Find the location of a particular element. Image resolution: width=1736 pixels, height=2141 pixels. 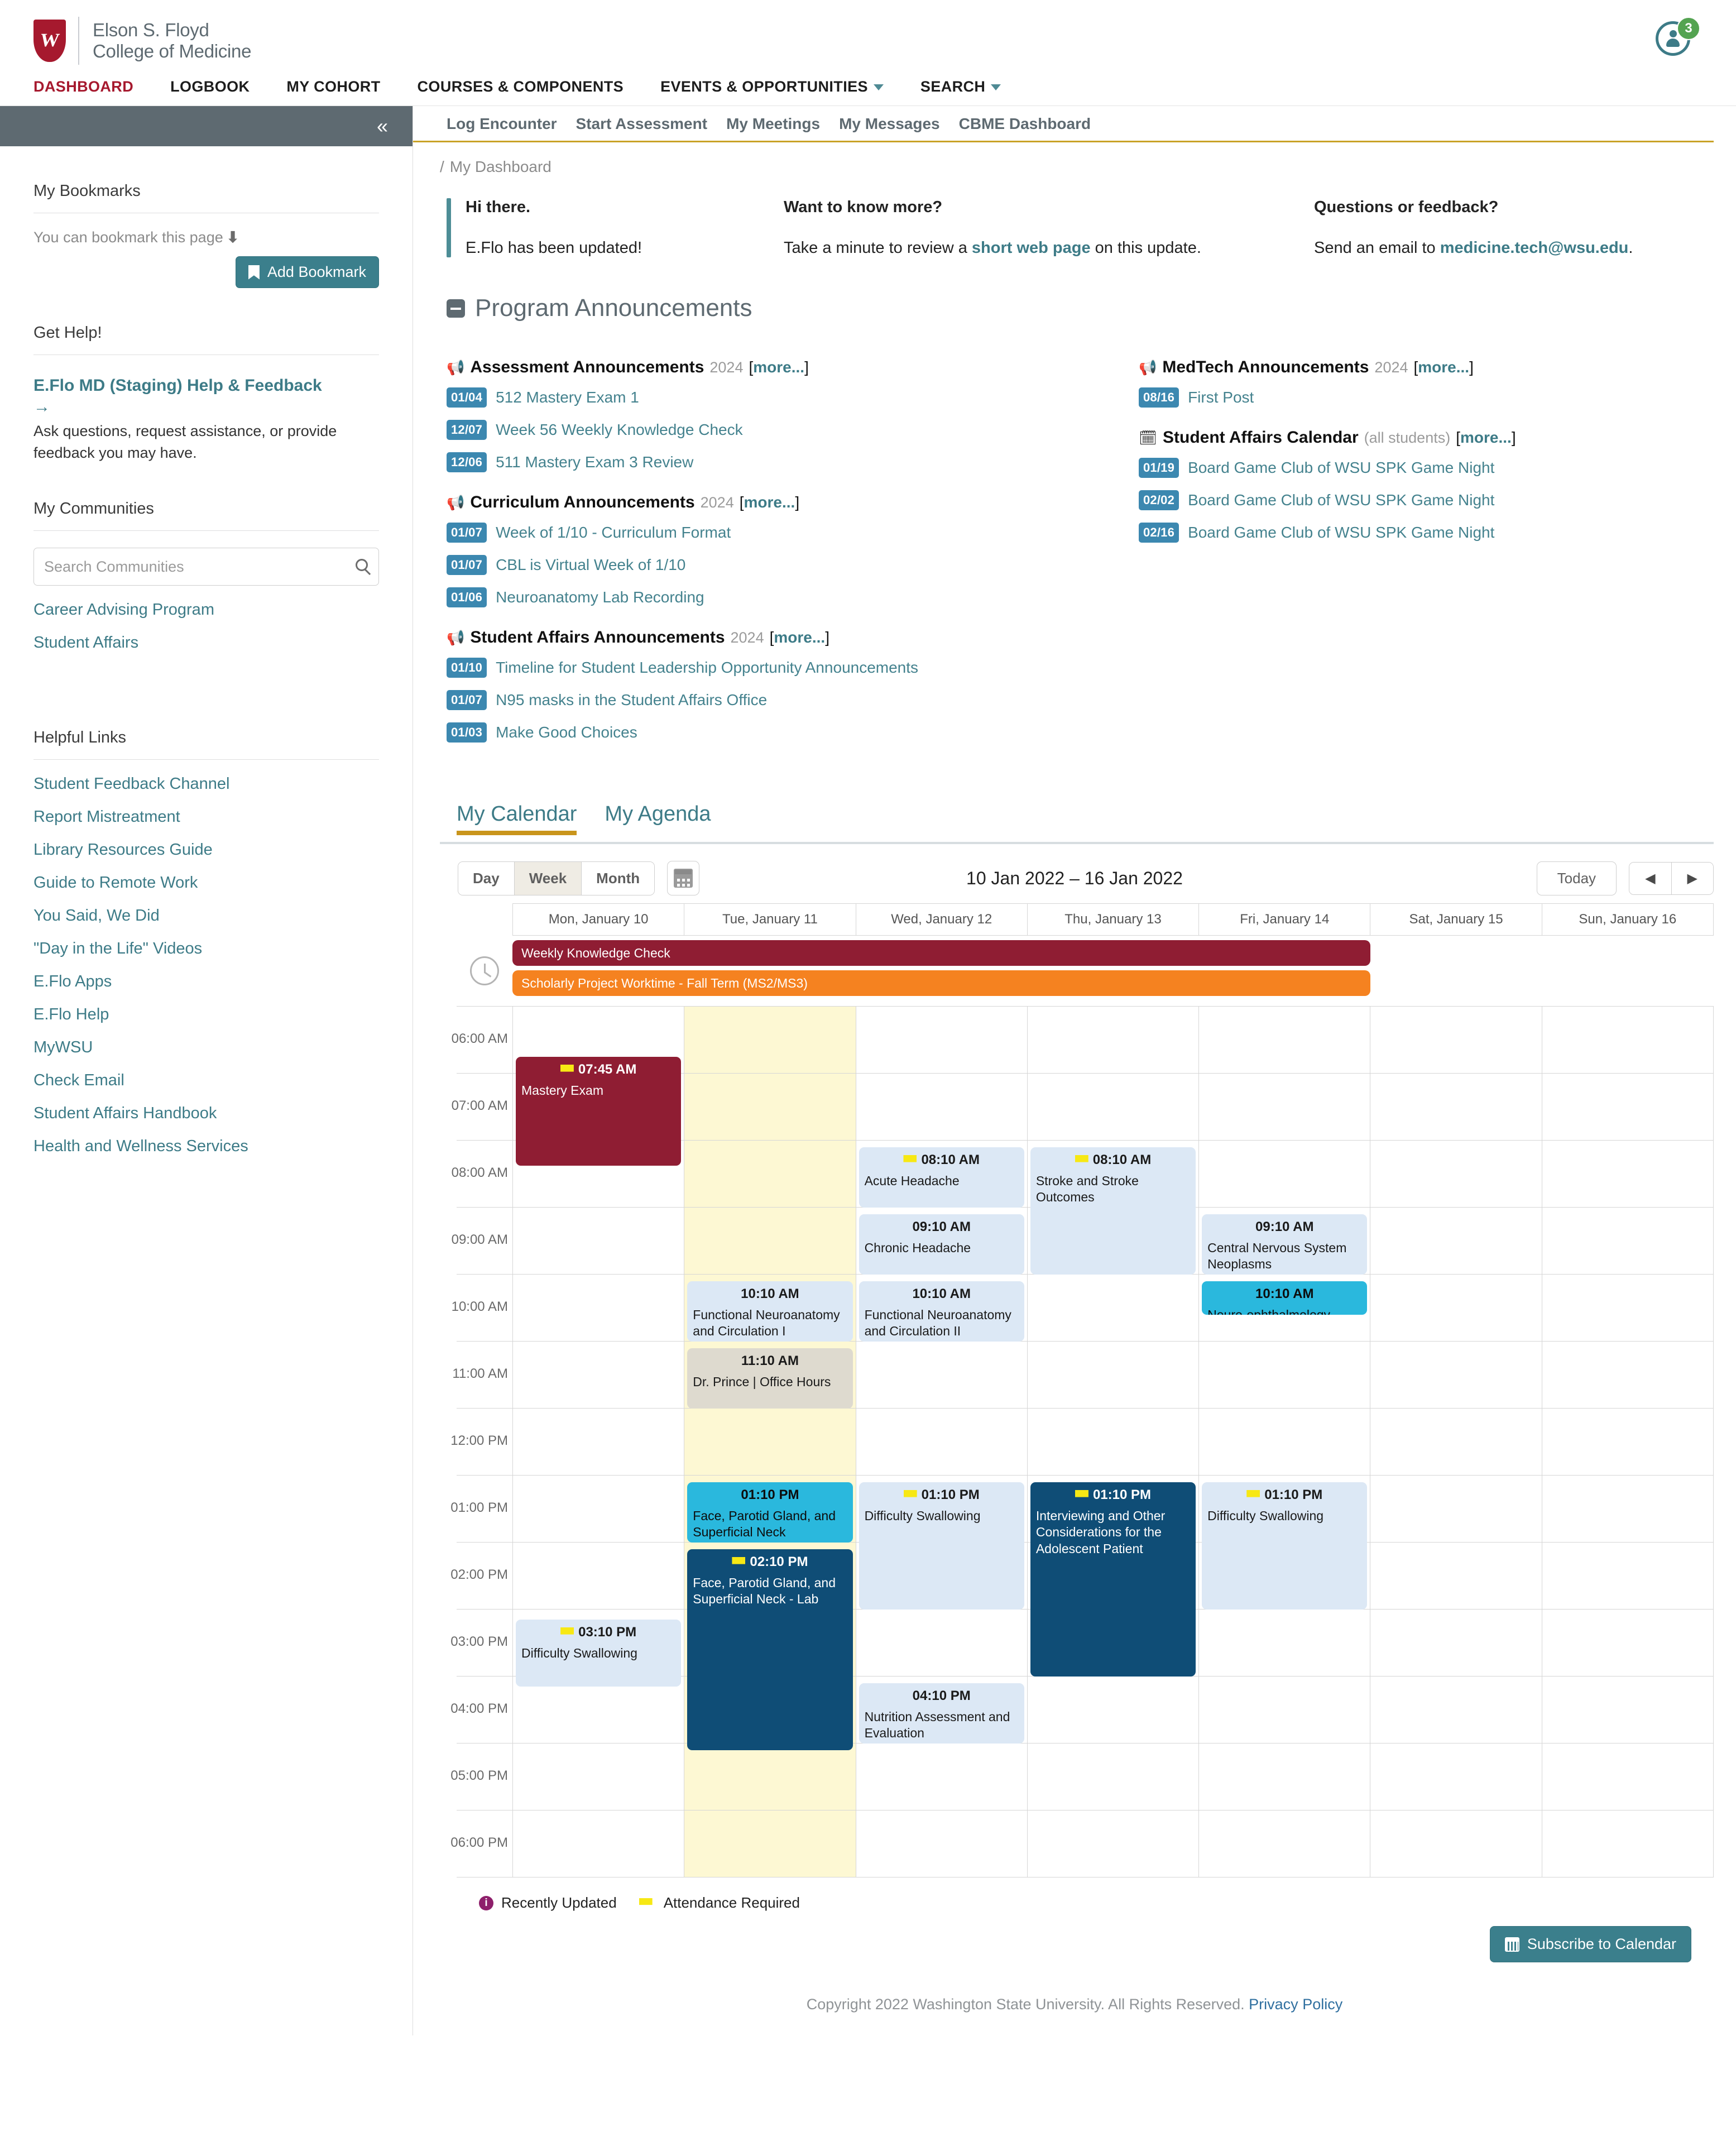

helpful-link-student-feedback-channel: Student Feedback Channel is located at coordinates (206, 784).